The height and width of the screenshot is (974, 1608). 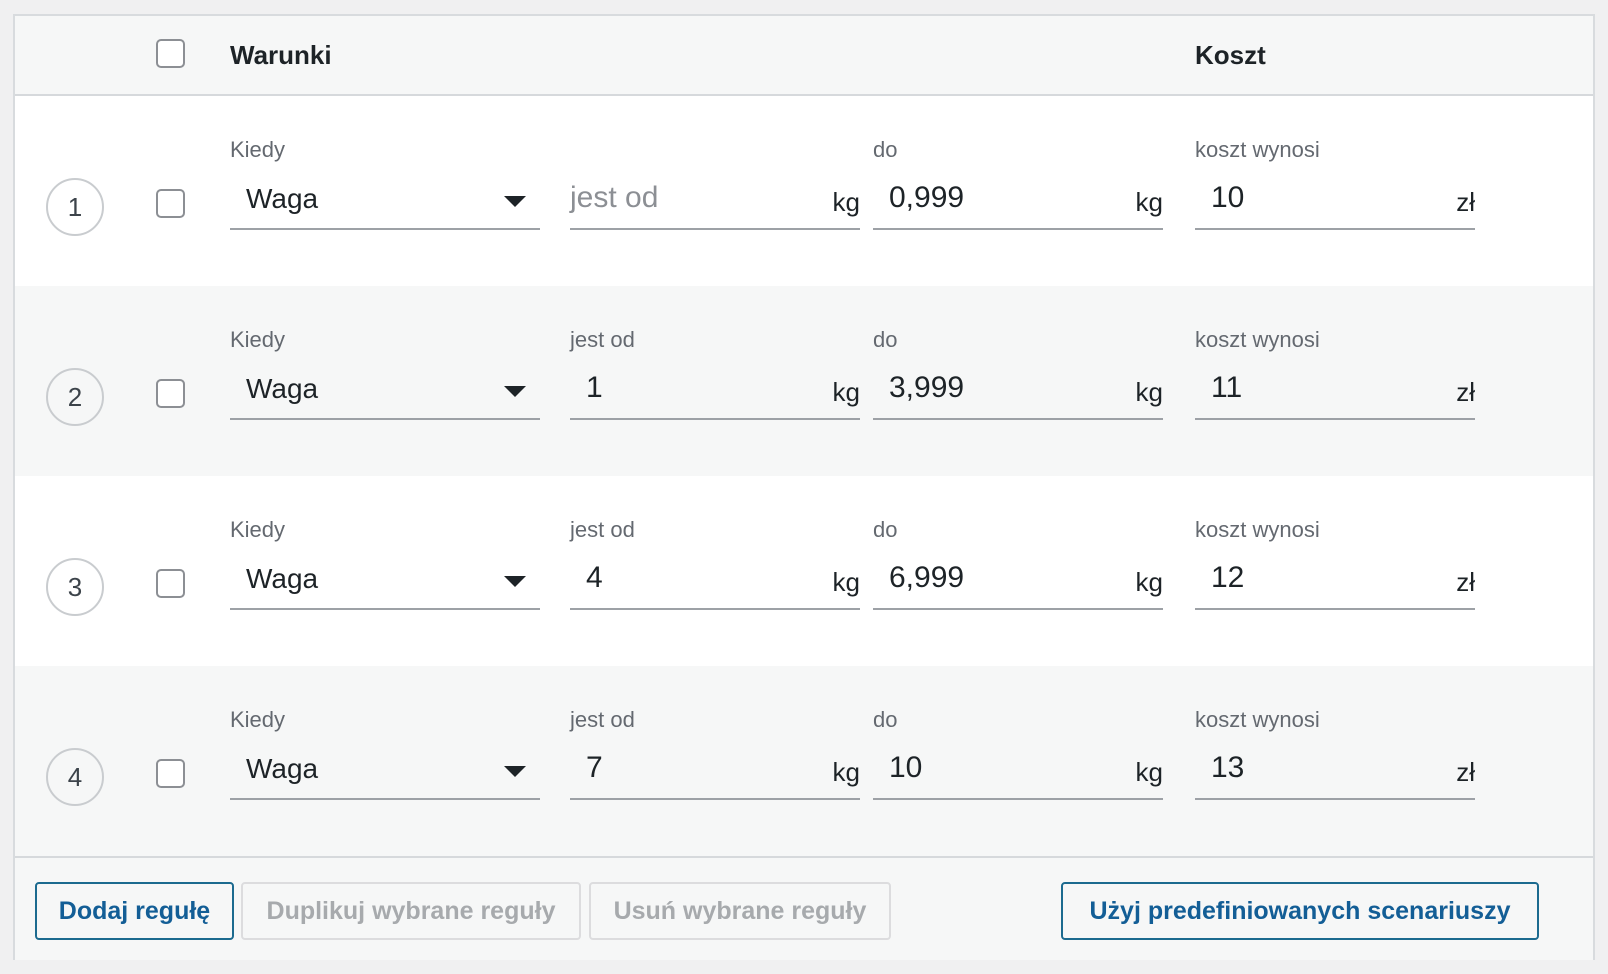 What do you see at coordinates (1335, 391) in the screenshot?
I see `cost-input: 11 zł` at bounding box center [1335, 391].